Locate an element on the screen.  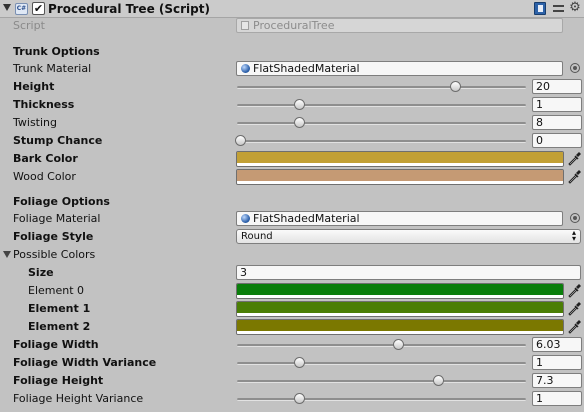
element-2-fill is located at coordinates (400, 325).